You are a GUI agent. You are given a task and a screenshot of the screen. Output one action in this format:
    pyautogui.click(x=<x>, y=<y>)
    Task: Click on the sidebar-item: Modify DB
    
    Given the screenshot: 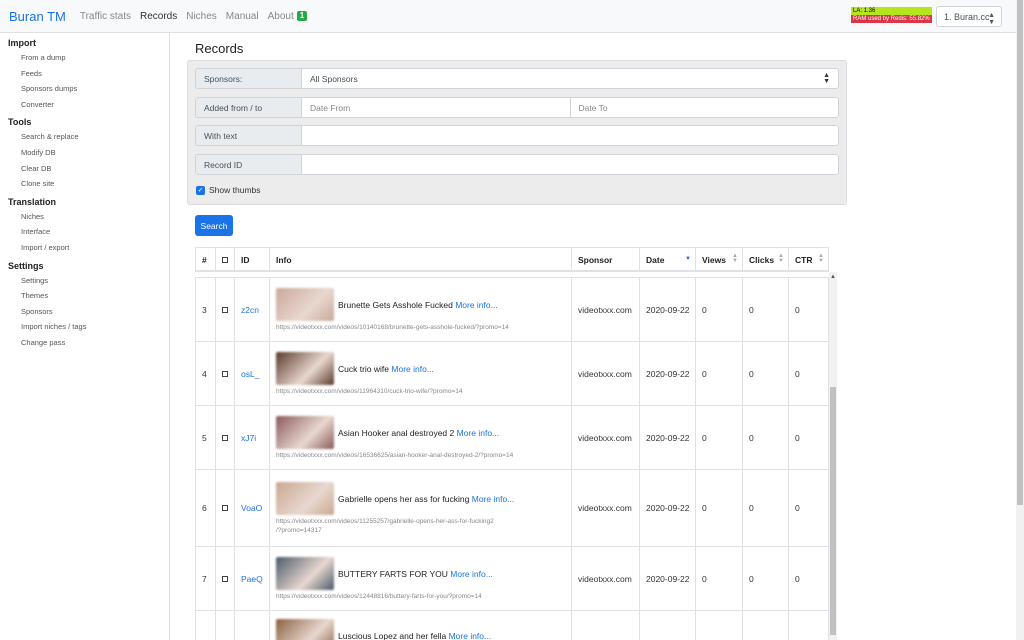 What is the action you would take?
    pyautogui.click(x=84, y=153)
    